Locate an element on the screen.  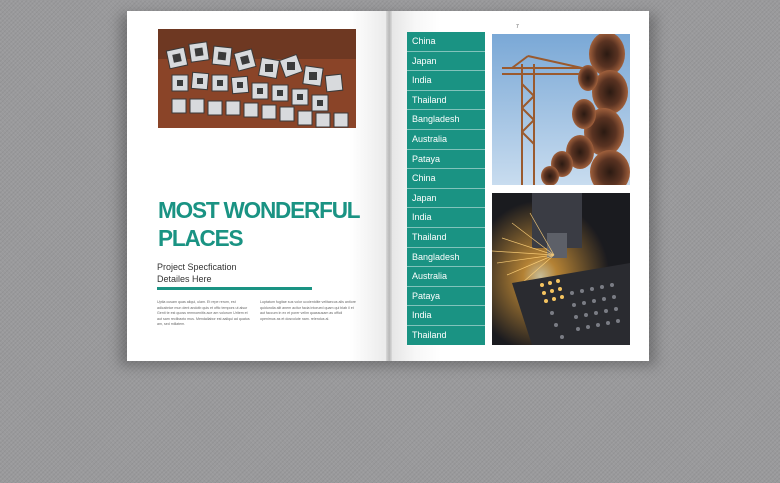
book-spine is located at coordinates (389, 186).